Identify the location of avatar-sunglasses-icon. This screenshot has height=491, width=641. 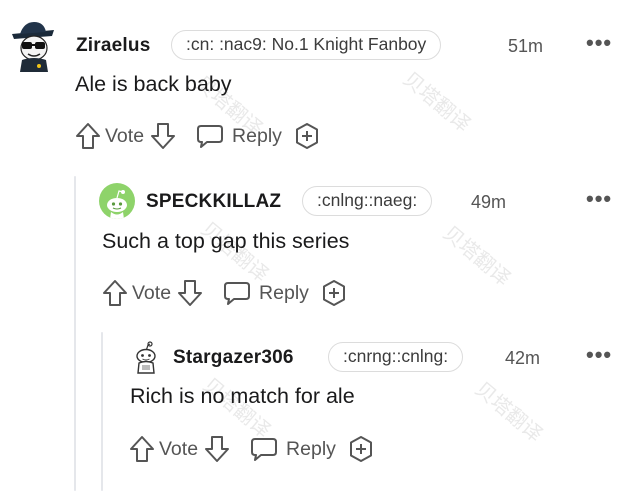
(33, 47).